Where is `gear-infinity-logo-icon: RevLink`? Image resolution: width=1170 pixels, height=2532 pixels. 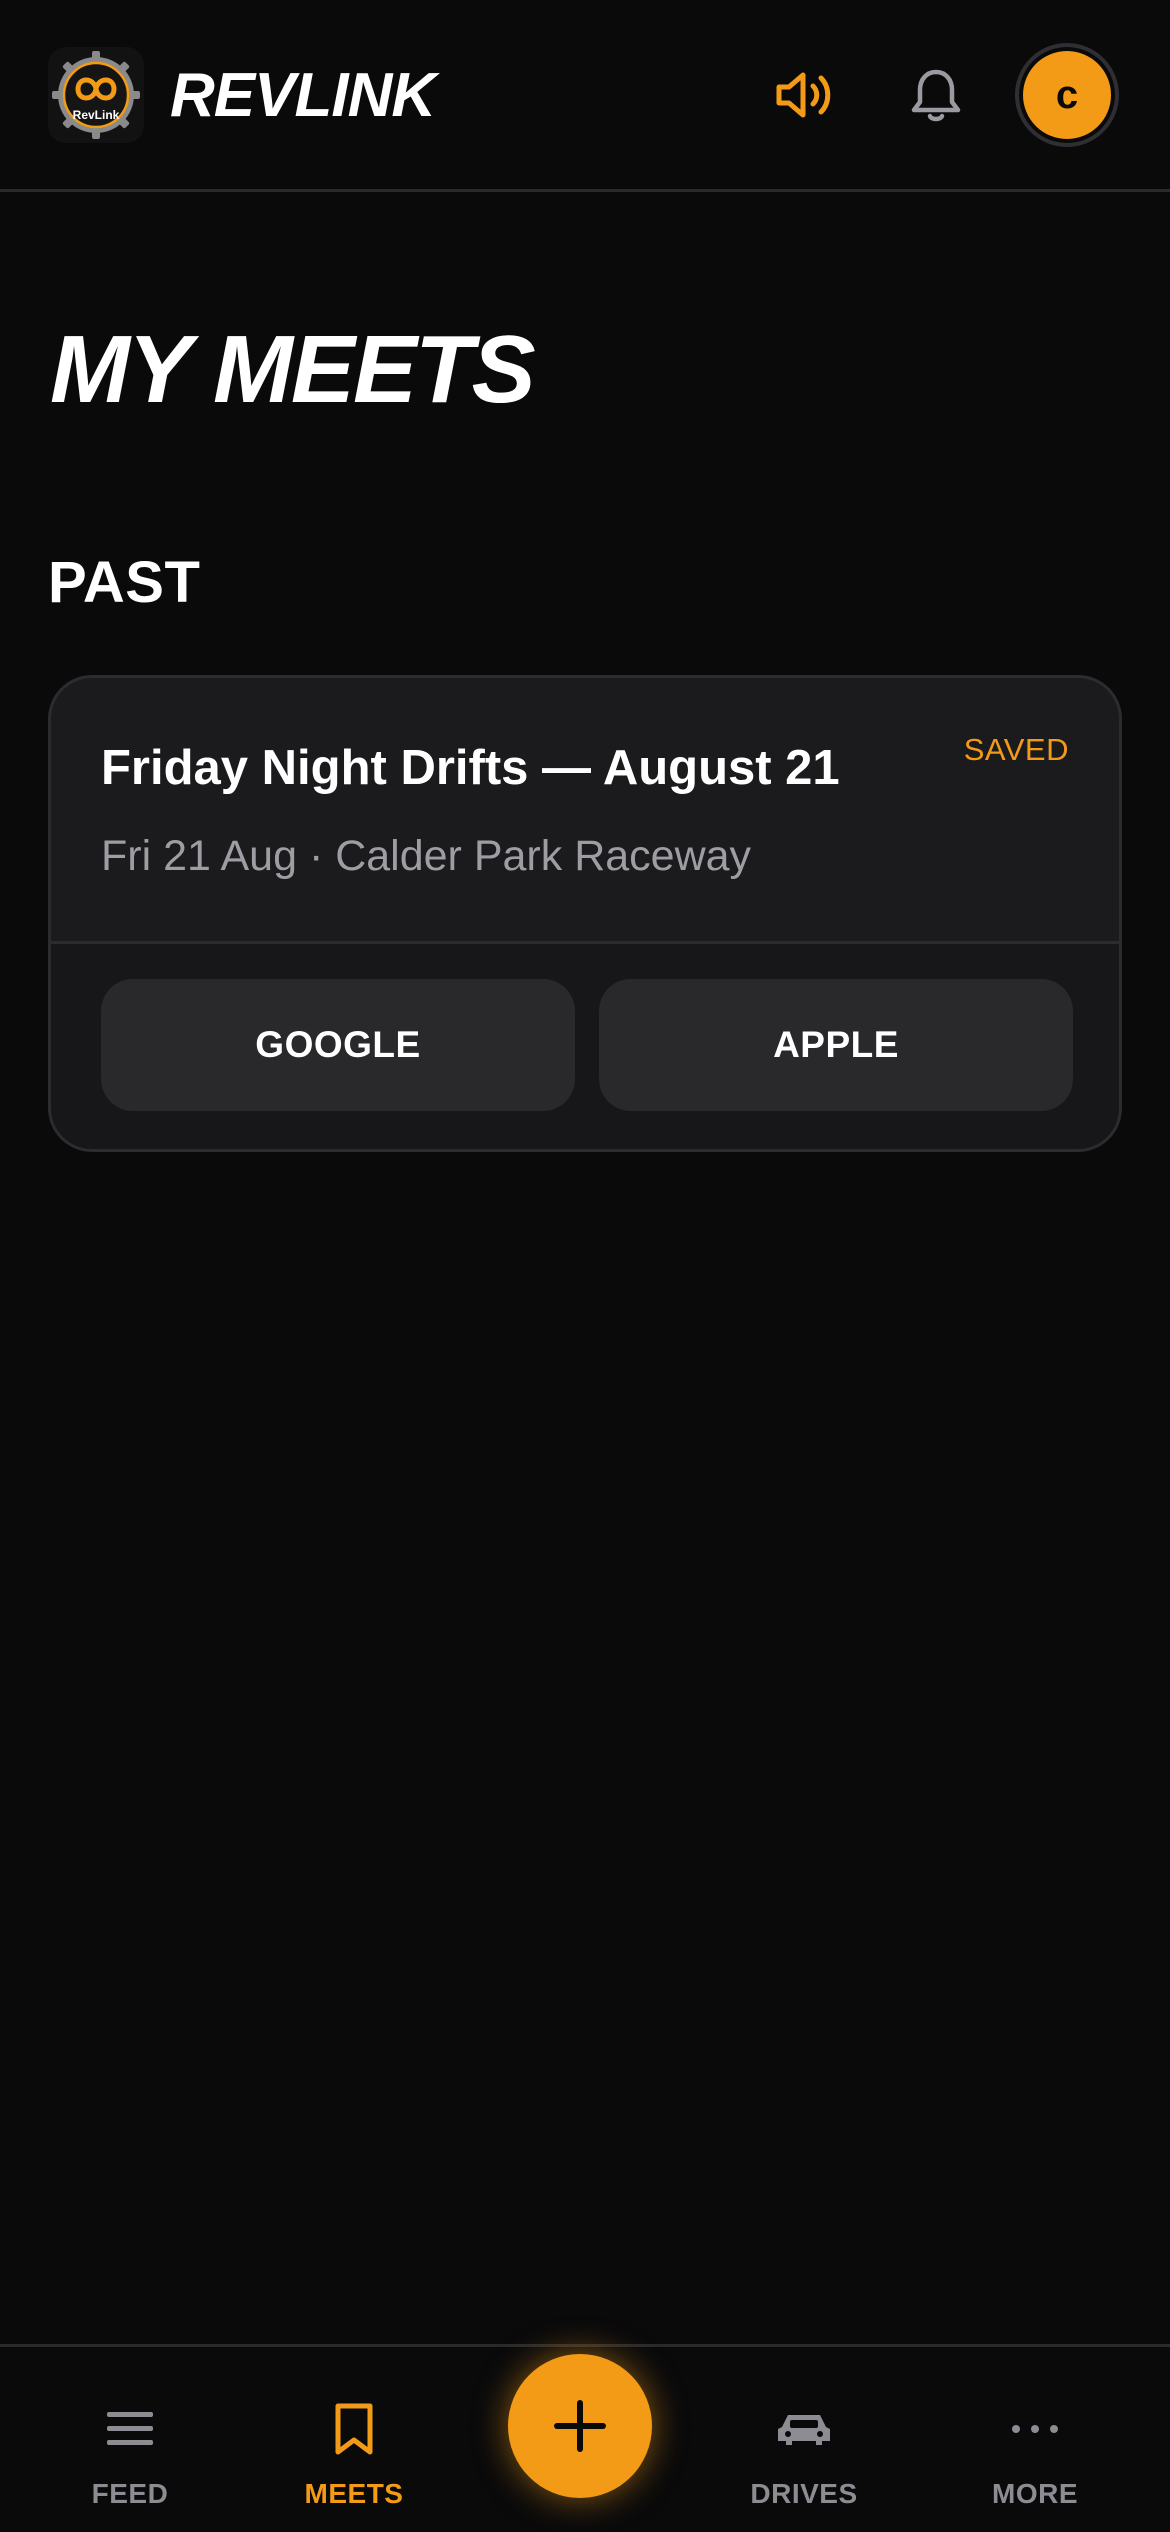
gear-infinity-logo-icon: RevLink is located at coordinates (96, 95).